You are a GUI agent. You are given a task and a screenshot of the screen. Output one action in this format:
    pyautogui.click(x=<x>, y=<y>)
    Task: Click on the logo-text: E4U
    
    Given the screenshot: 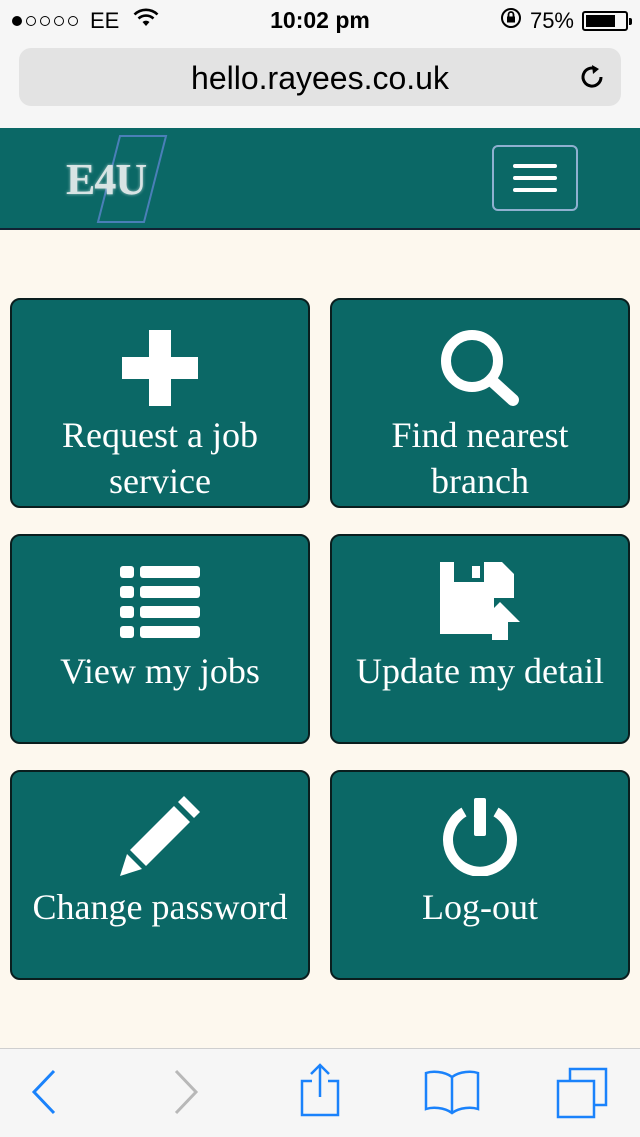 What is the action you would take?
    pyautogui.click(x=106, y=179)
    